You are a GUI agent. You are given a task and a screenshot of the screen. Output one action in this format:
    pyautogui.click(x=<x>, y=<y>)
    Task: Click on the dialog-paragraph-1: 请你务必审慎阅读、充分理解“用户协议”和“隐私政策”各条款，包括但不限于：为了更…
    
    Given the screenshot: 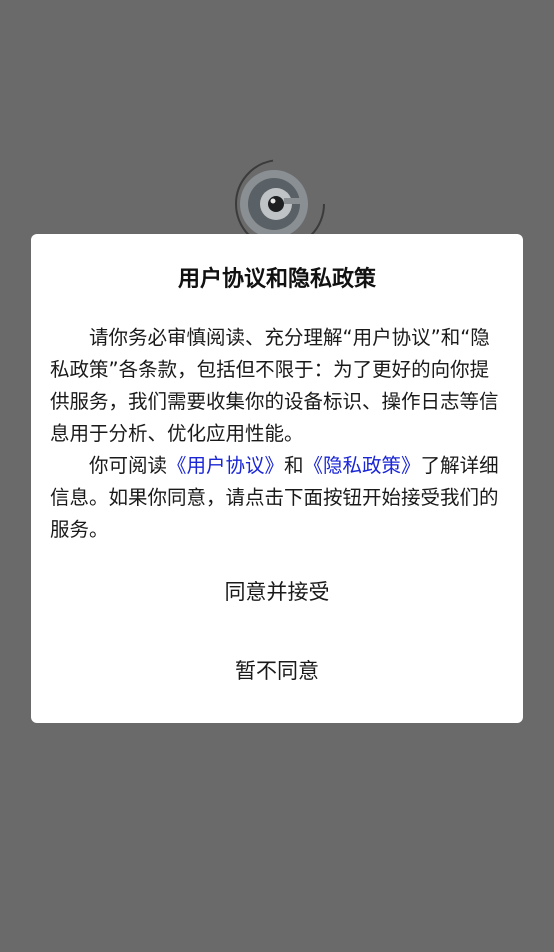 What is the action you would take?
    pyautogui.click(x=274, y=385)
    